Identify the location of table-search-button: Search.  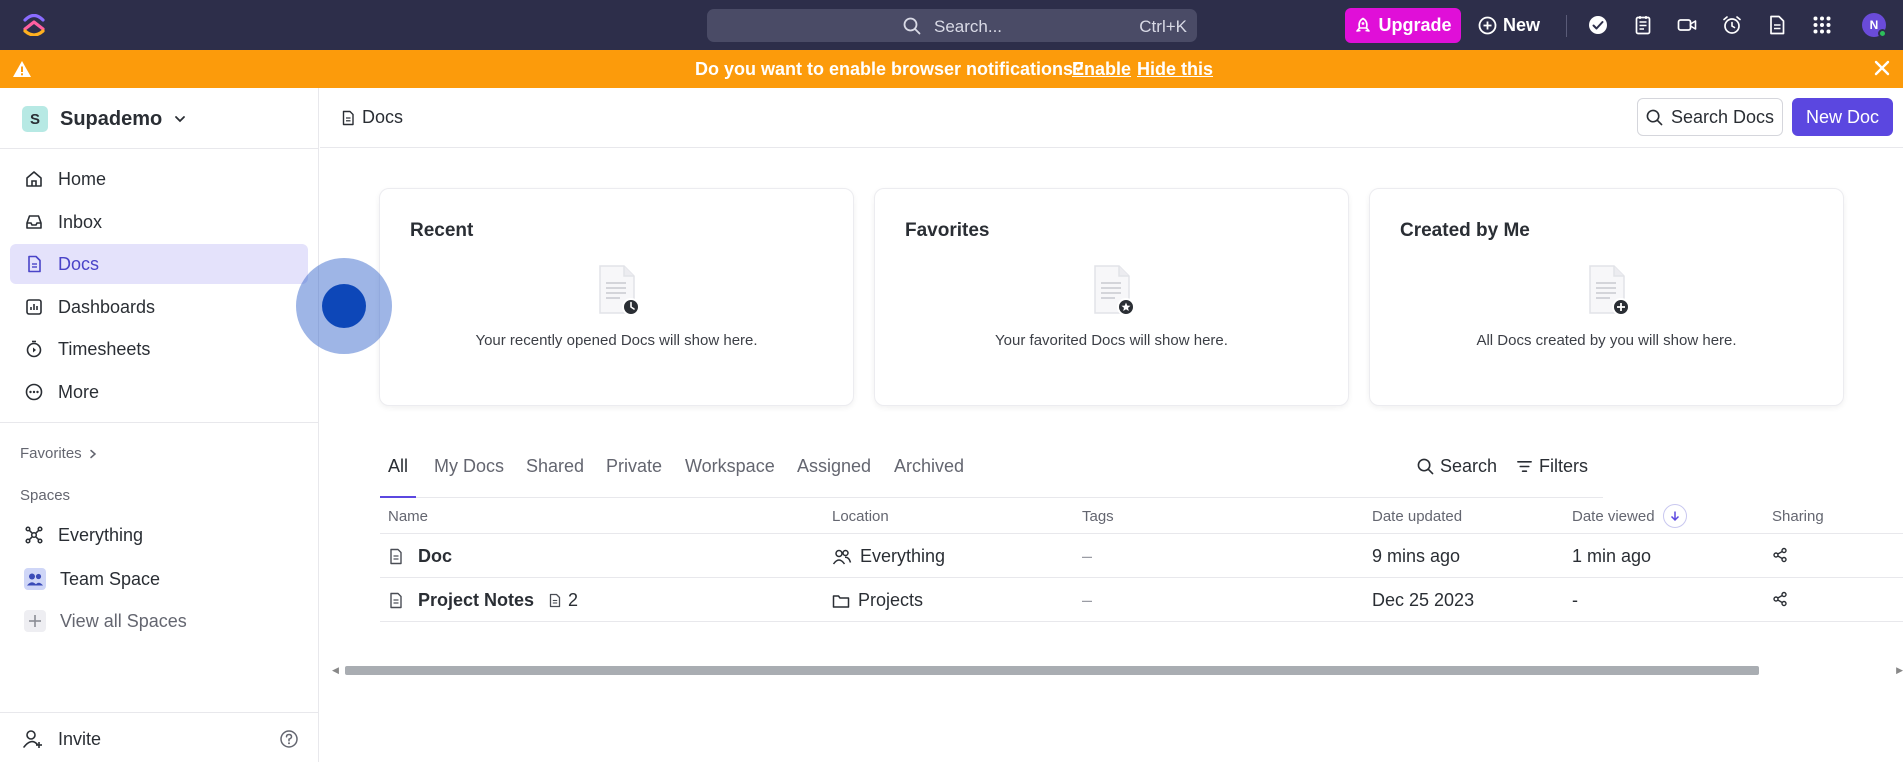
(1457, 466).